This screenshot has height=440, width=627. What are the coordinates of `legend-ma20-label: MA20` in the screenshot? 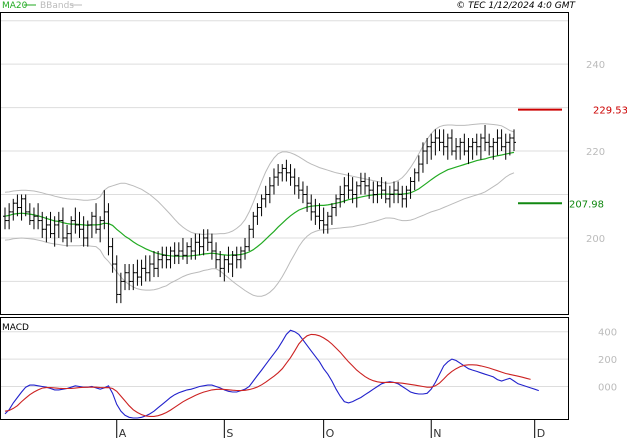 It's located at (15, 6).